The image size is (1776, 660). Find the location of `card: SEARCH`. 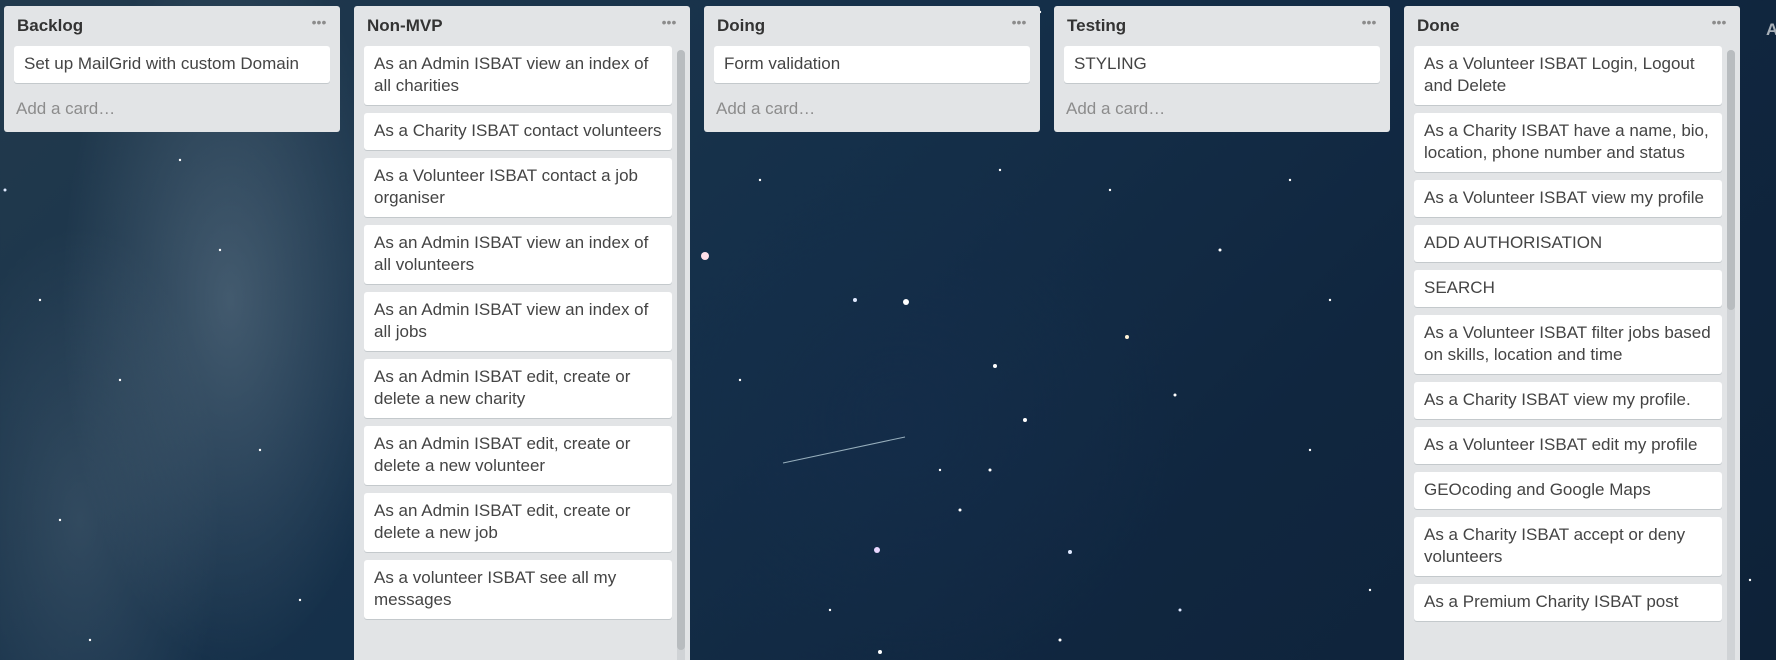

card: SEARCH is located at coordinates (1568, 288).